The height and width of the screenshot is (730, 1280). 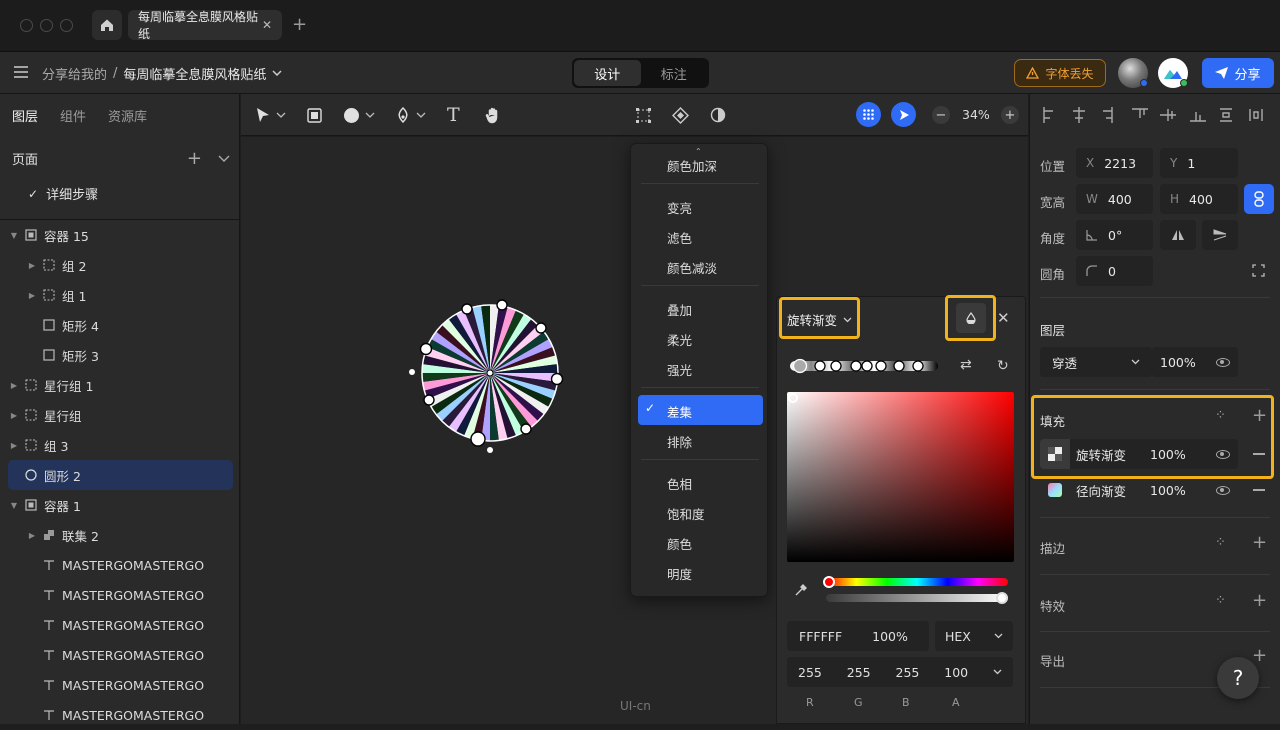 What do you see at coordinates (1259, 542) in the screenshot?
I see `add-stroke-icon: +` at bounding box center [1259, 542].